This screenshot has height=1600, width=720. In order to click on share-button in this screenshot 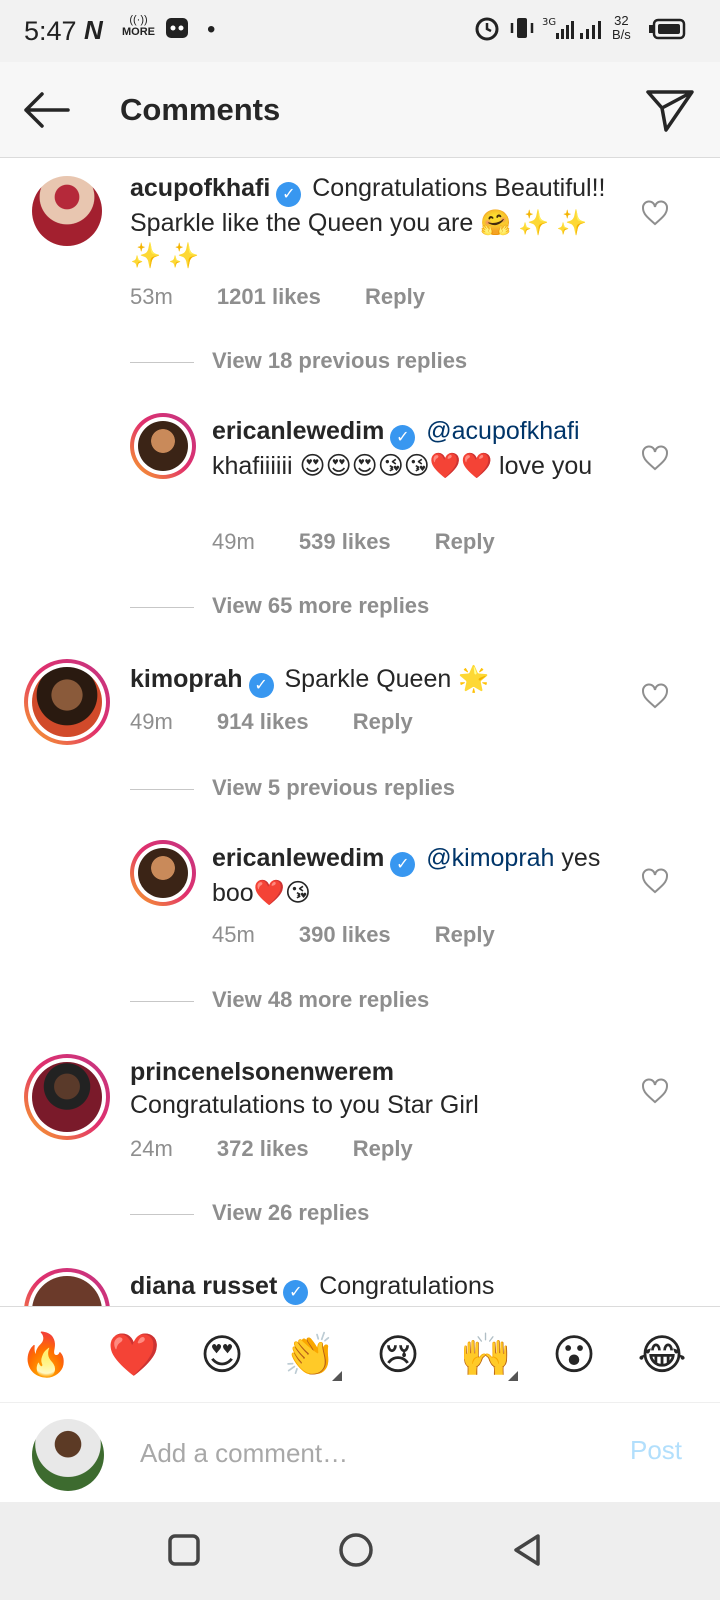, I will do `click(670, 110)`.